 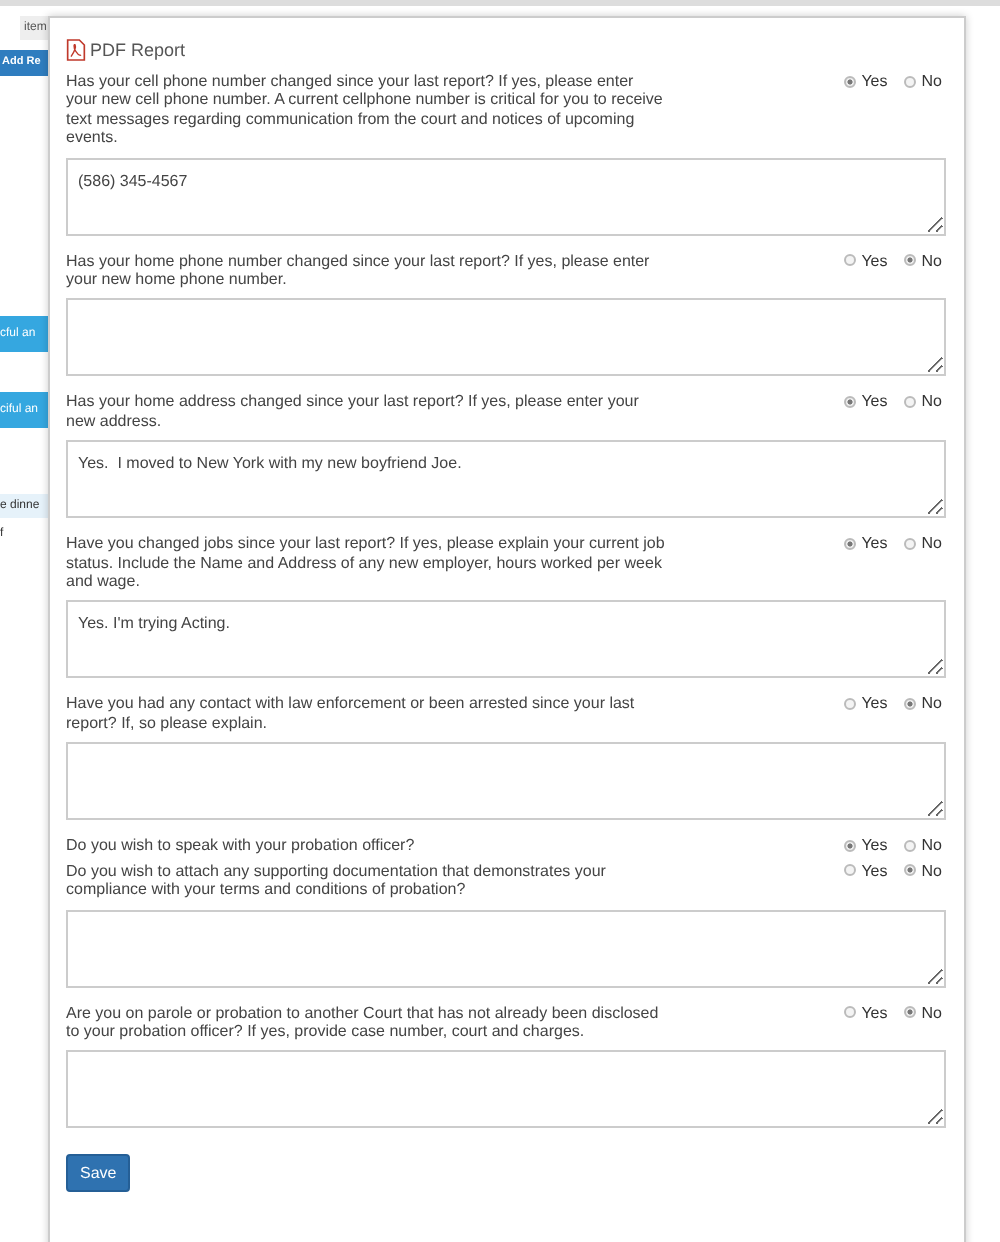 What do you see at coordinates (363, 1022) in the screenshot?
I see `question-text: Are you on parole or probation to another Court that has not already been disclosed to your probation officer? If yes, provide case number, court and charges.` at bounding box center [363, 1022].